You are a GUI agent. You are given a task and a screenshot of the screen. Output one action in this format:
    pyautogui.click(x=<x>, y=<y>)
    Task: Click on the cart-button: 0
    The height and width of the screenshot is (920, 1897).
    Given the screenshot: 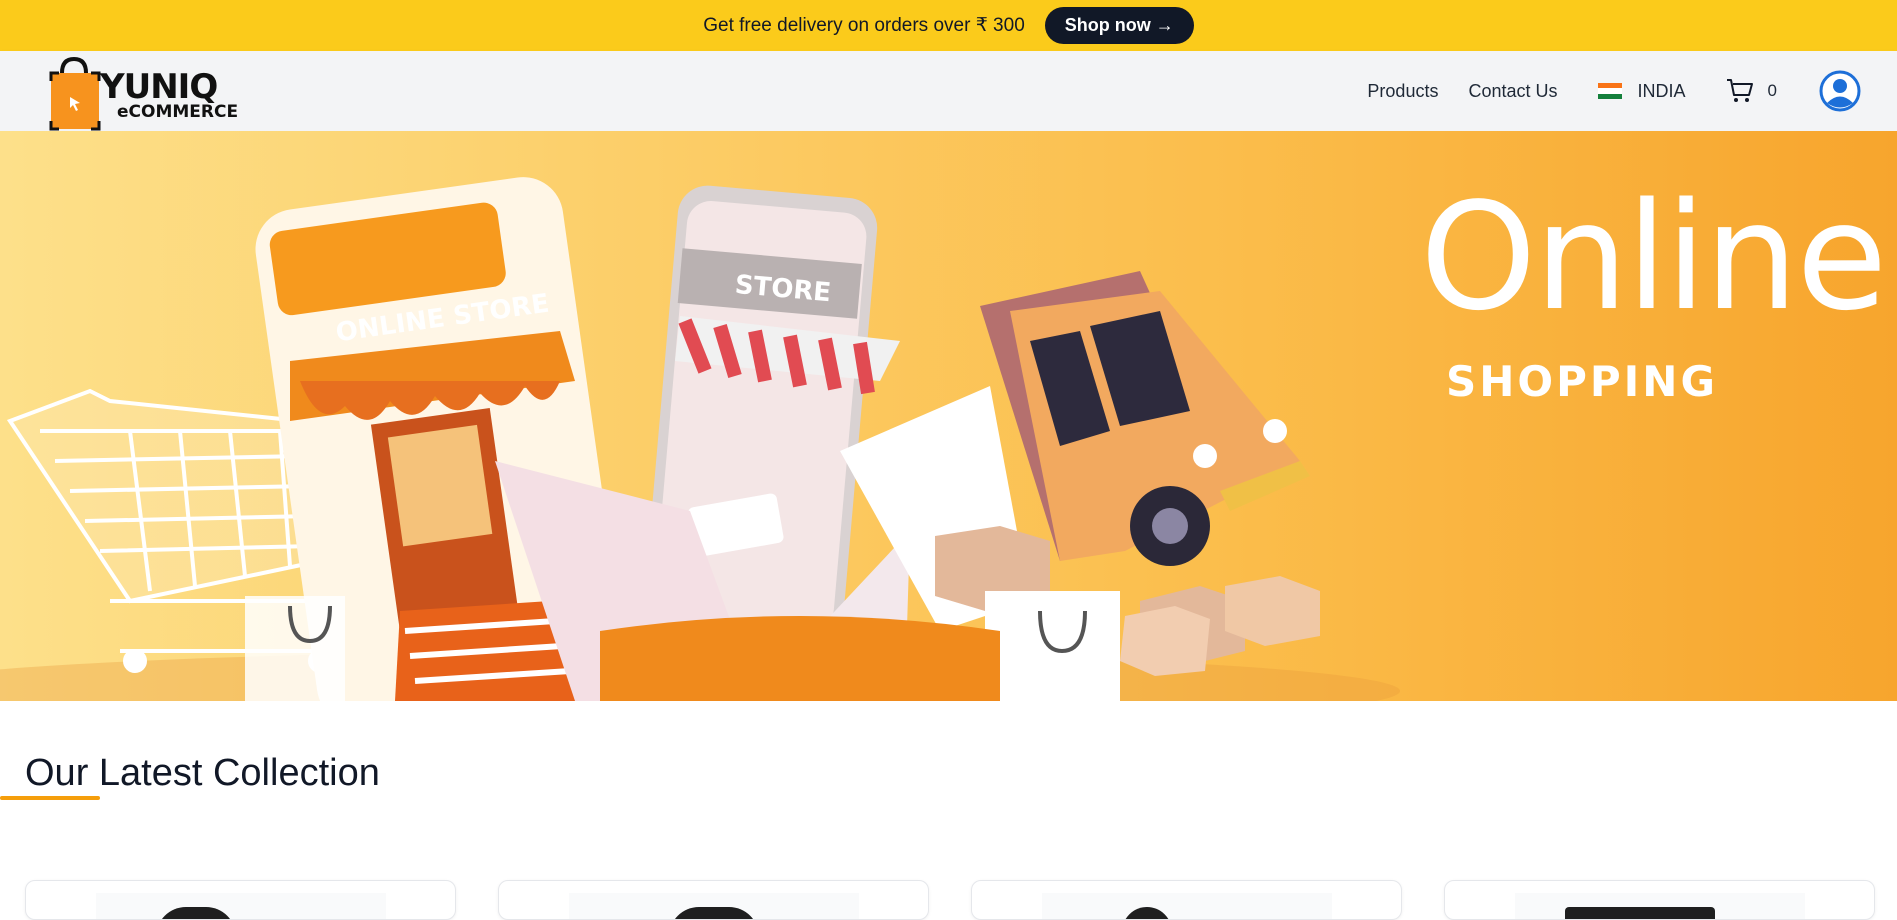 What is the action you would take?
    pyautogui.click(x=1751, y=91)
    